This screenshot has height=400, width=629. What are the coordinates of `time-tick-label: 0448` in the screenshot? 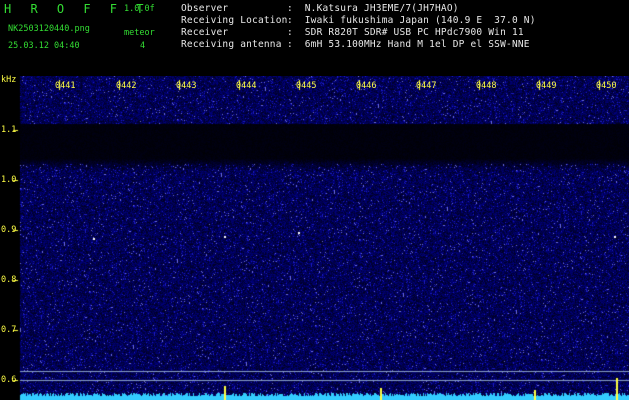 It's located at (486, 86).